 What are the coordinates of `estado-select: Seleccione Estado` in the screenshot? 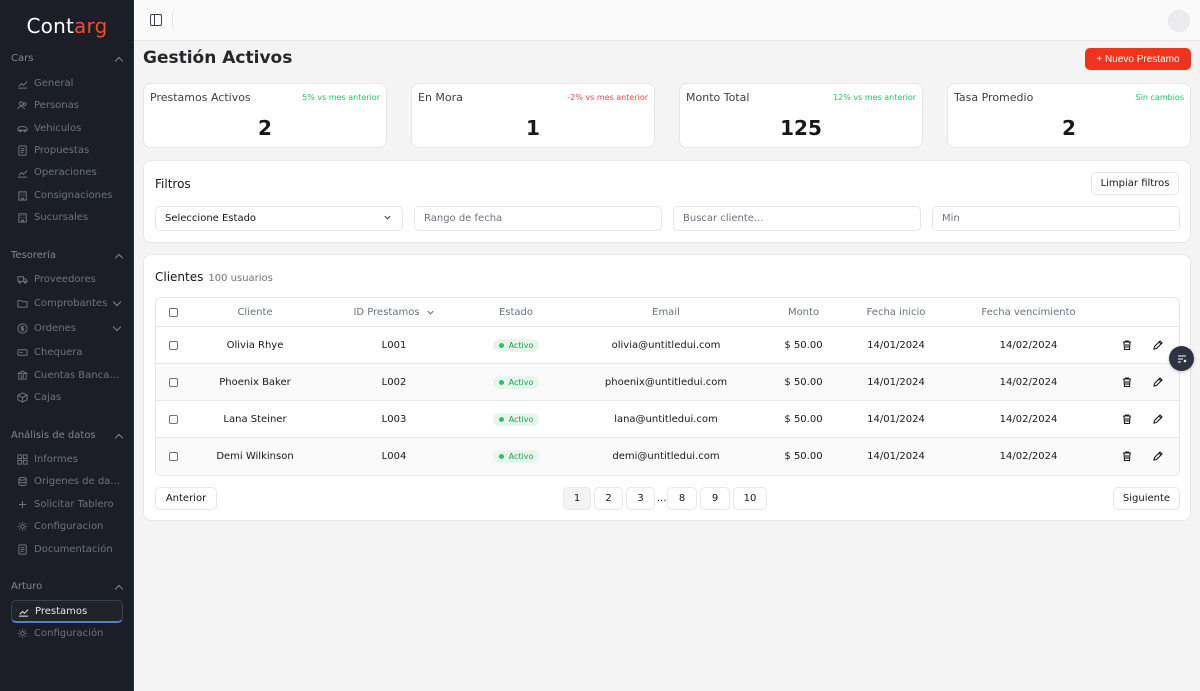 It's located at (279, 218).